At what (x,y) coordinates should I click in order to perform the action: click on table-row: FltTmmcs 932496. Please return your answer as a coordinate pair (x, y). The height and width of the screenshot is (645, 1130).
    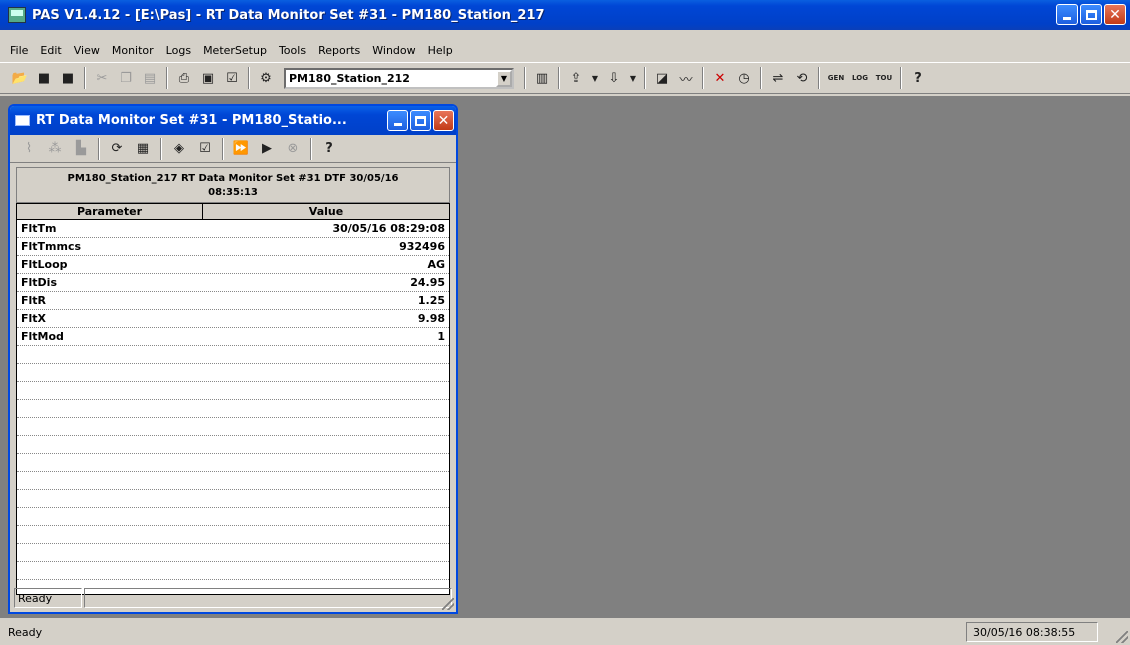
    Looking at the image, I should click on (233, 247).